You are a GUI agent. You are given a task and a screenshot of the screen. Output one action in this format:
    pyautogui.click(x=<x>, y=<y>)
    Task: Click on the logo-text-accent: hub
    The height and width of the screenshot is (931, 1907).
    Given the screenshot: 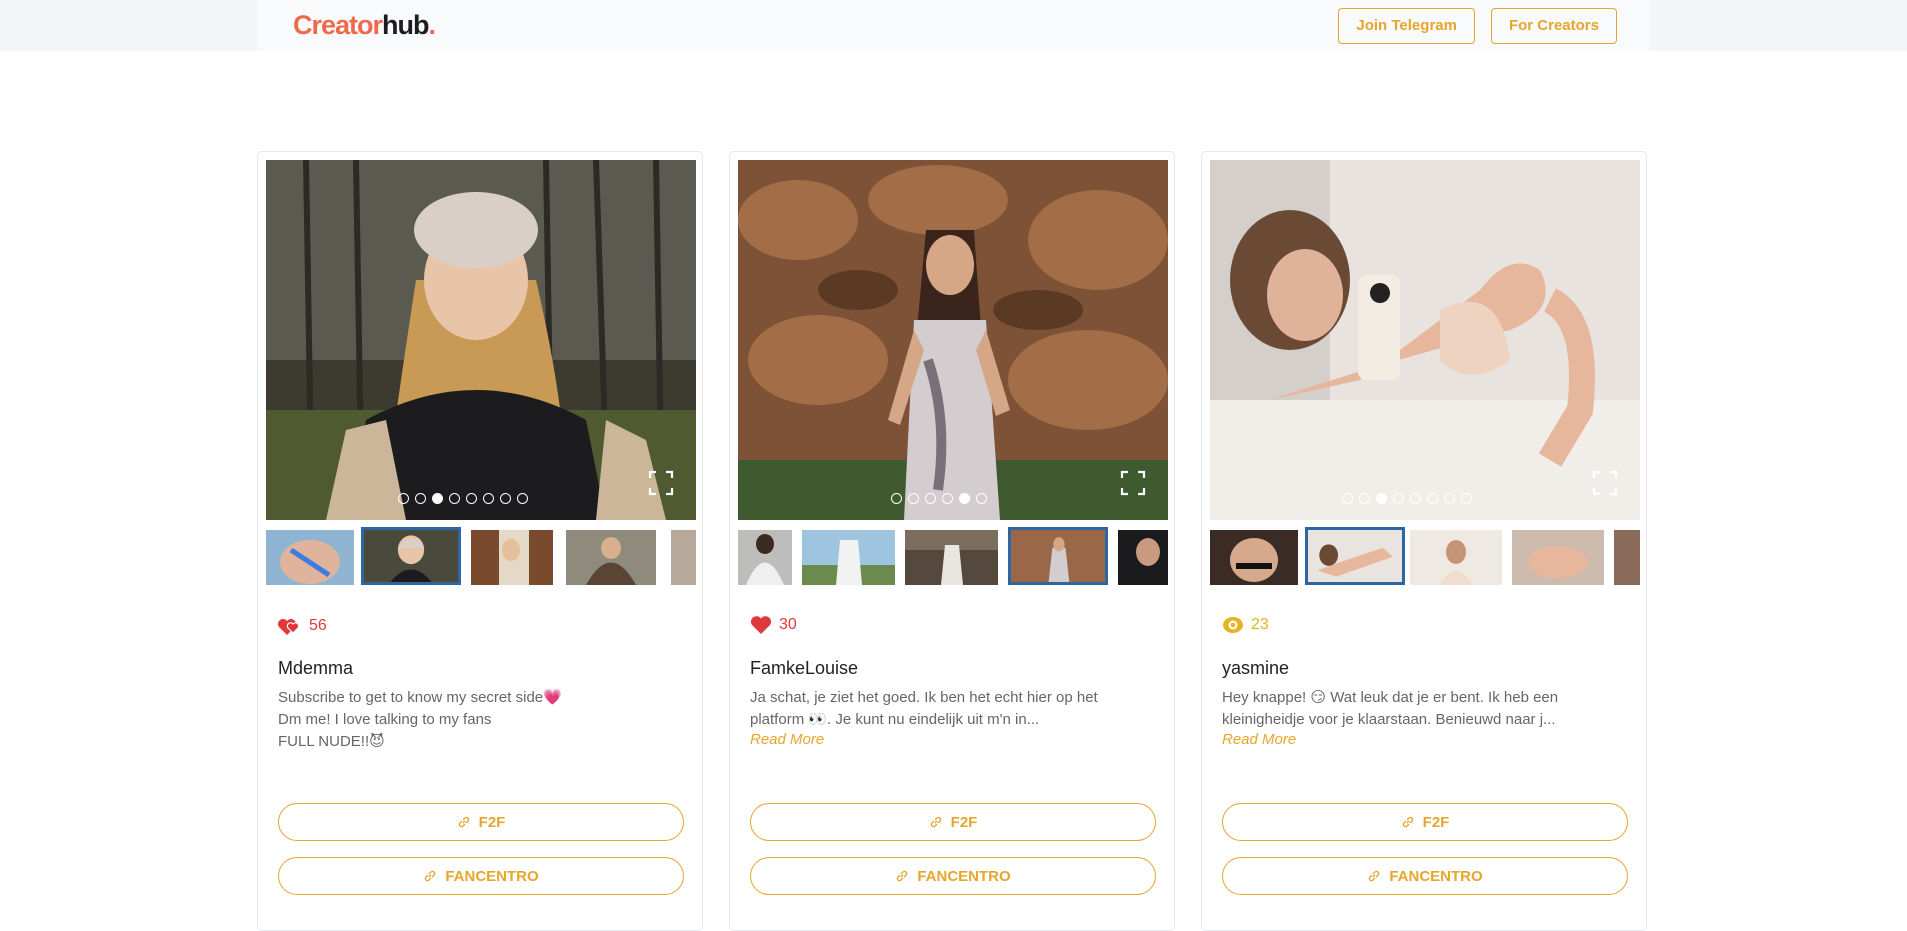 What is the action you would take?
    pyautogui.click(x=405, y=25)
    